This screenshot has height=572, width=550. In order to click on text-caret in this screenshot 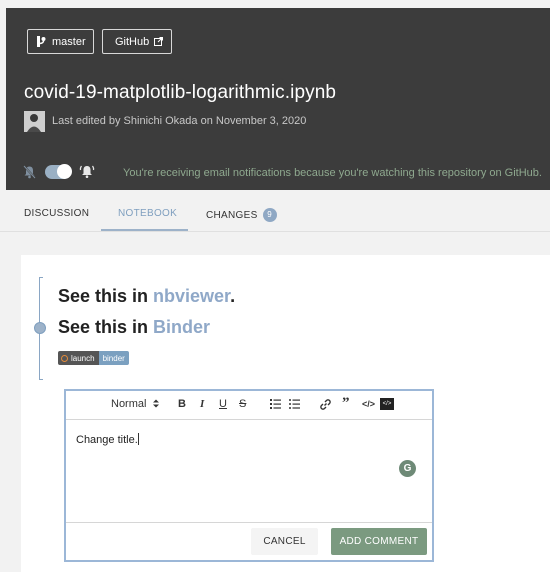, I will do `click(138, 439)`.